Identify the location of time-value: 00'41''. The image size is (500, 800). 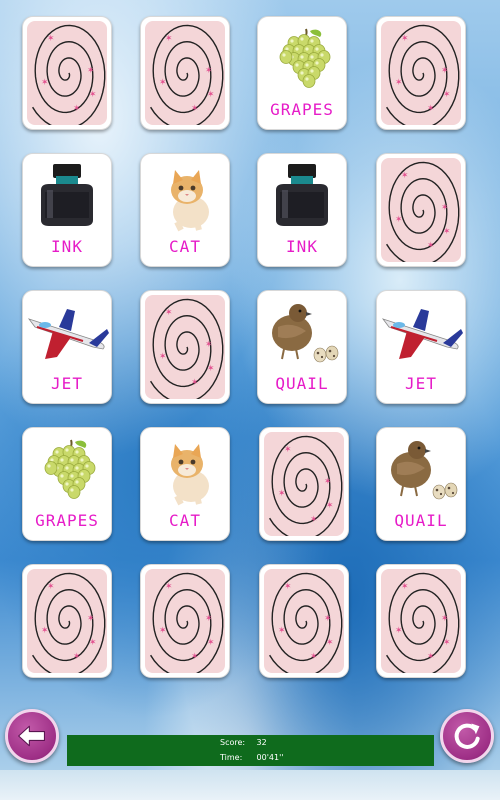
(270, 757).